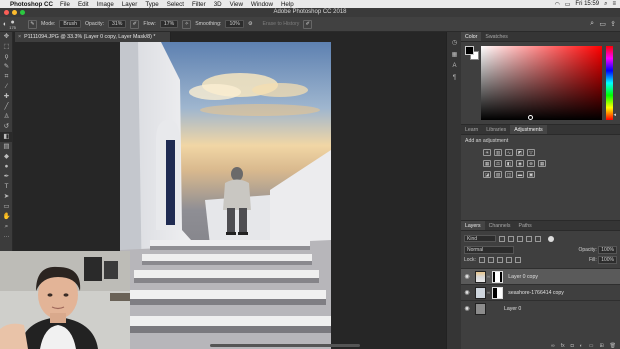  What do you see at coordinates (601, 346) in the screenshot?
I see `new-layer-icon: ⊞` at bounding box center [601, 346].